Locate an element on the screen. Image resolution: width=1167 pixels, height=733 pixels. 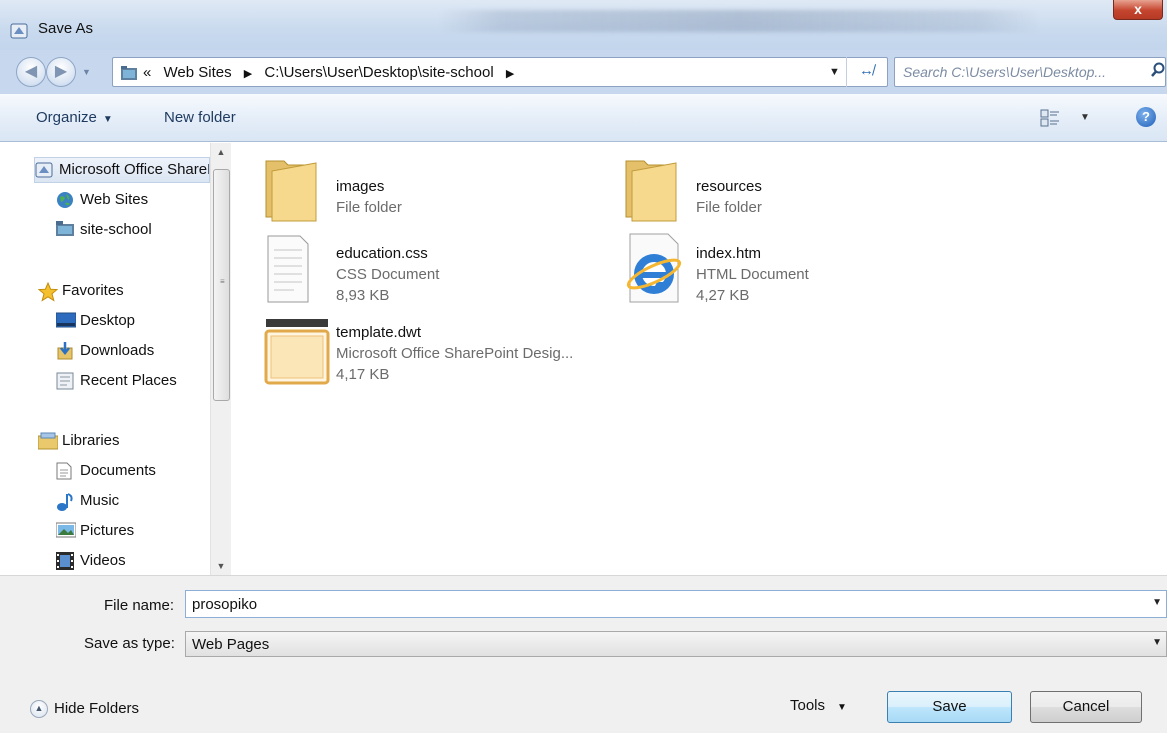
help-icon: ? is located at coordinates (1146, 117).